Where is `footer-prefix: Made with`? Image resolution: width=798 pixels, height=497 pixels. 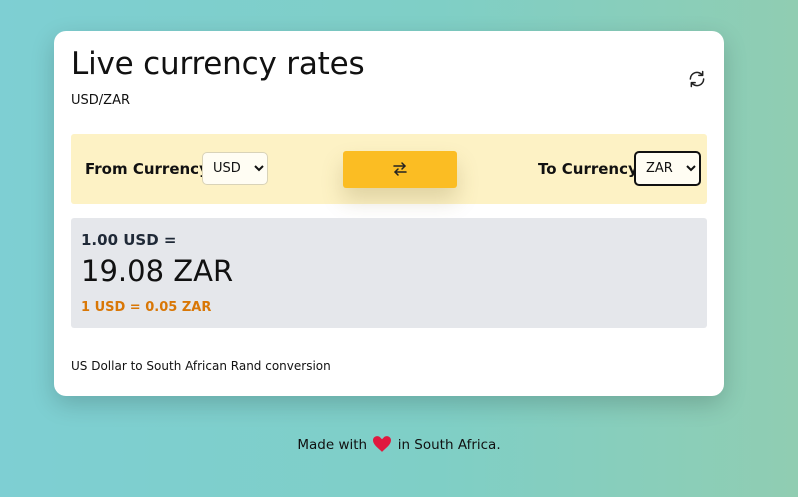 footer-prefix: Made with is located at coordinates (332, 445).